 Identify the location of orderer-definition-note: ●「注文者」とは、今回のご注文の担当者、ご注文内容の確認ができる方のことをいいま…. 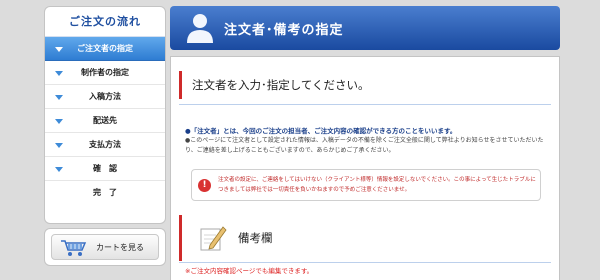
(321, 131).